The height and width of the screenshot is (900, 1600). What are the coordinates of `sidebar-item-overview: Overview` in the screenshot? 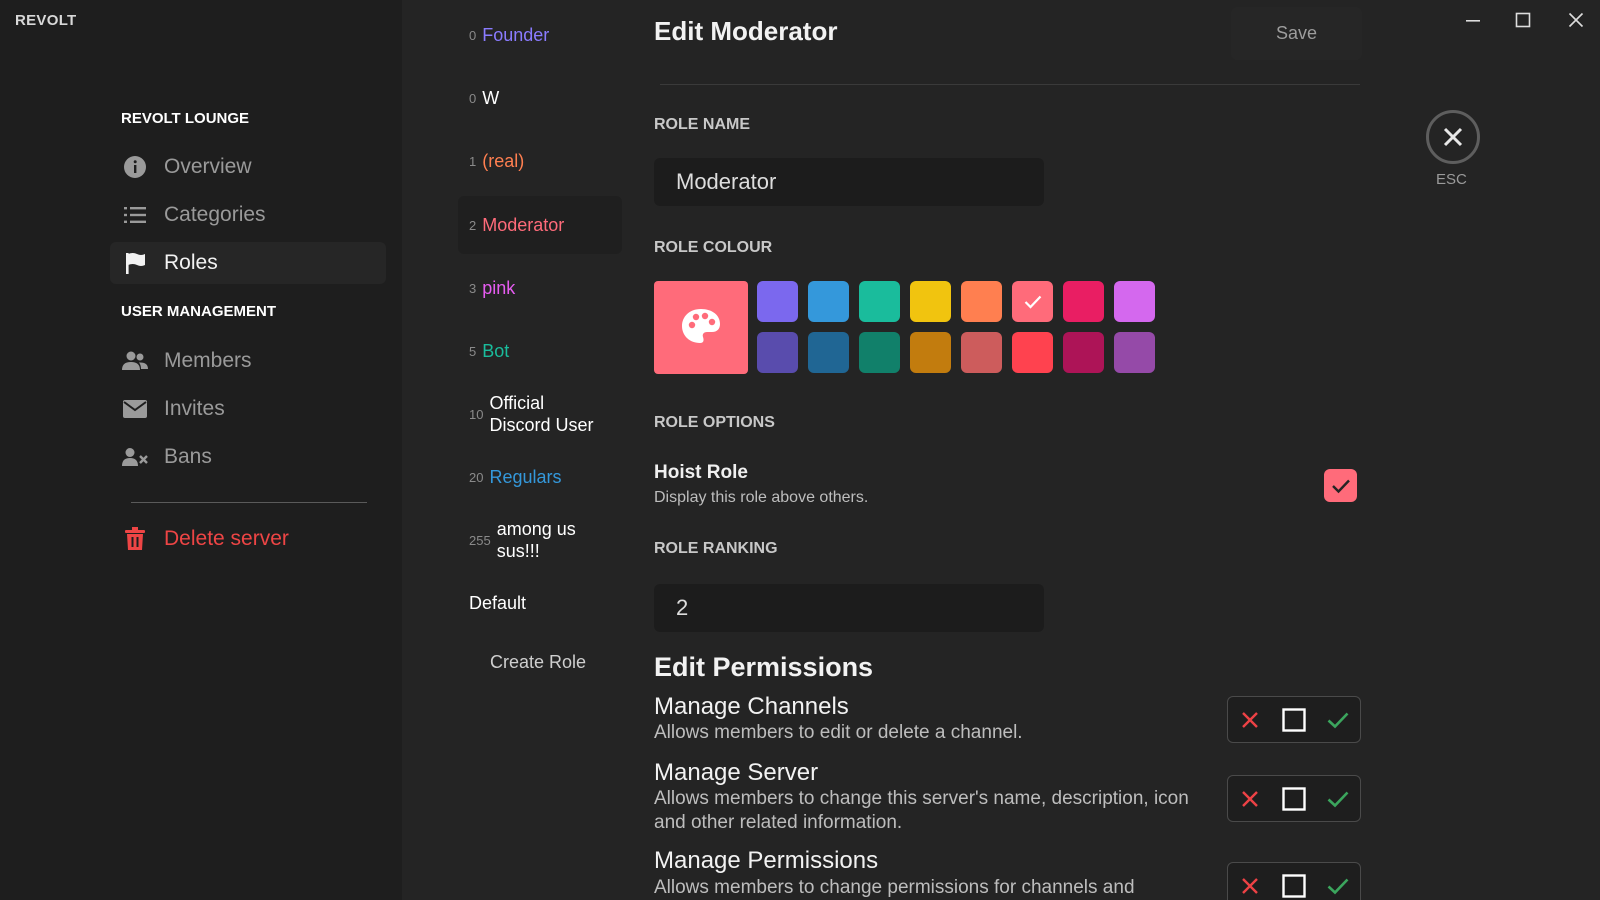 It's located at (248, 167).